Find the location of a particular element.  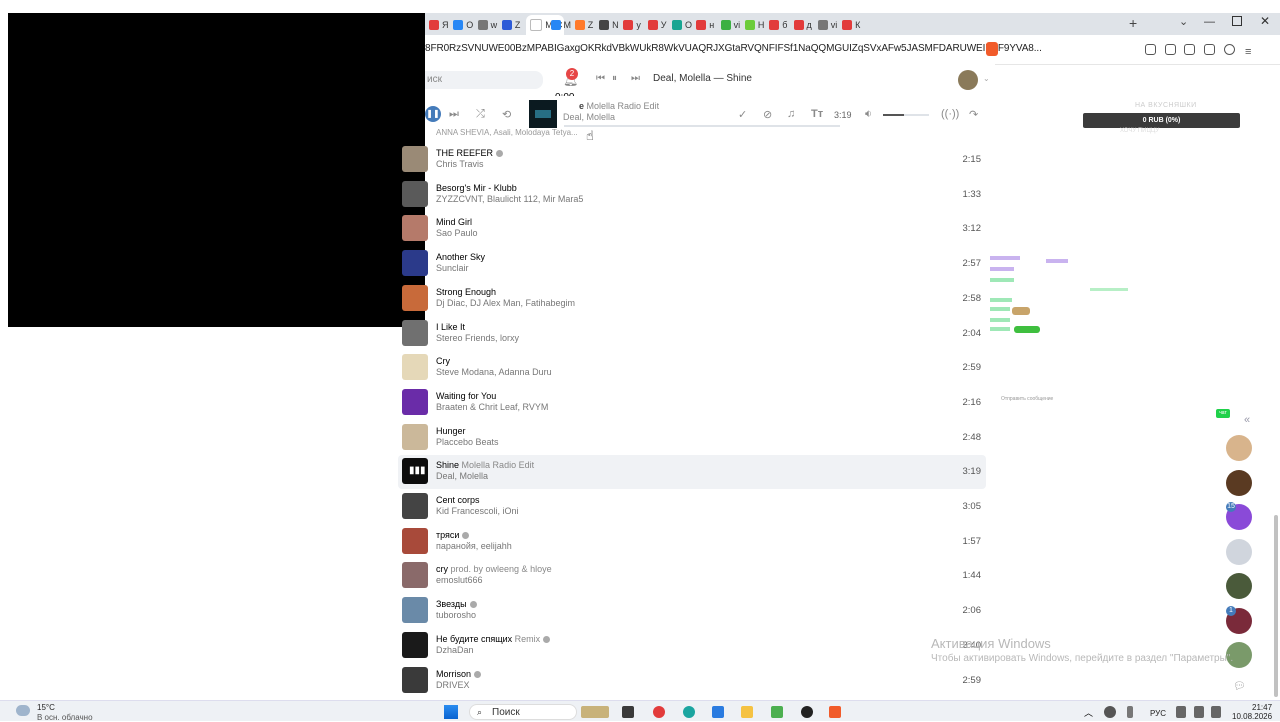

chevron-down-icon: ⌄ is located at coordinates (986, 78).